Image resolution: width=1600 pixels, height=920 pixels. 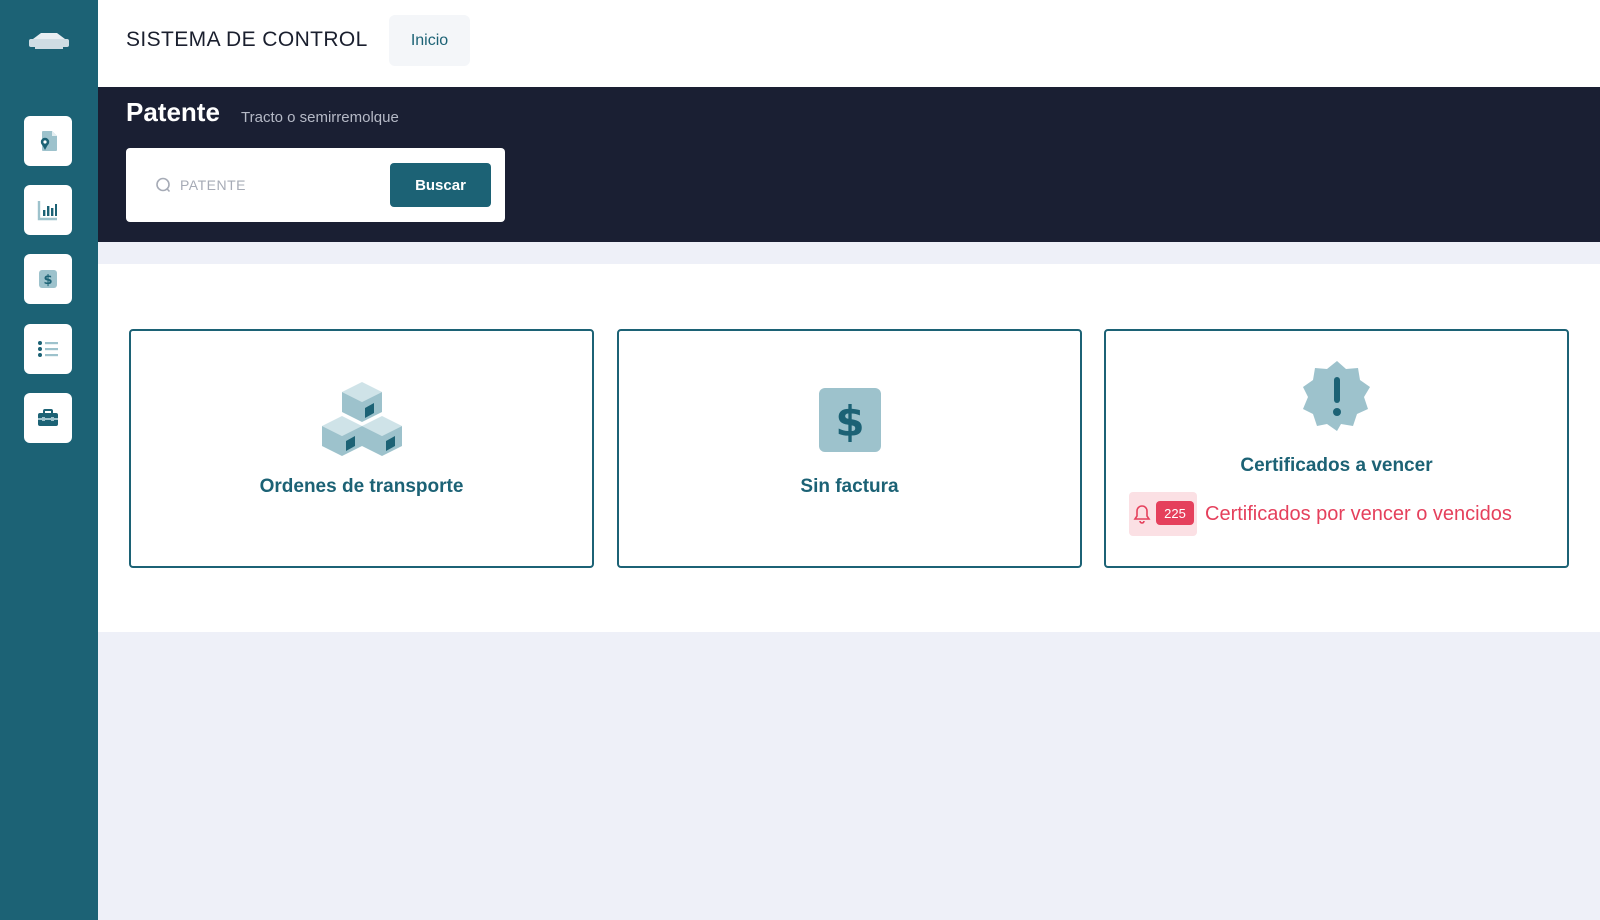 What do you see at coordinates (1336, 396) in the screenshot?
I see `alert-badge-icon` at bounding box center [1336, 396].